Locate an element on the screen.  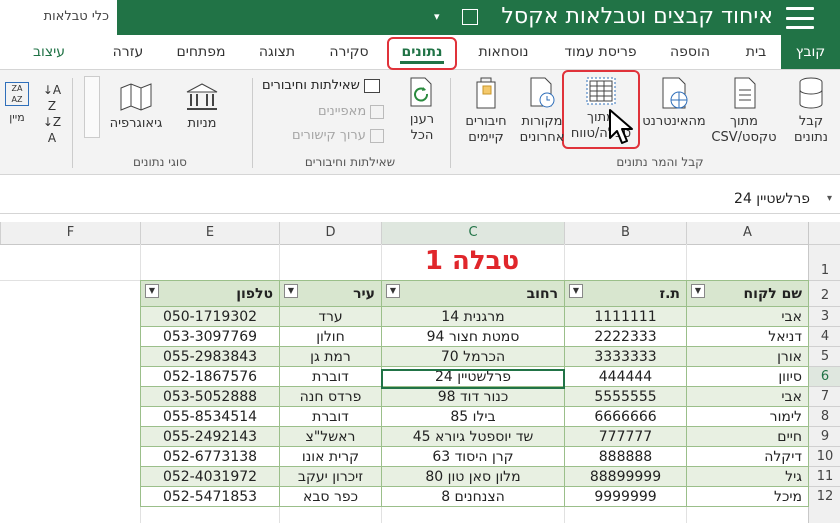
refresh-all-button: רענן הכל is located at coordinates (422, 110).